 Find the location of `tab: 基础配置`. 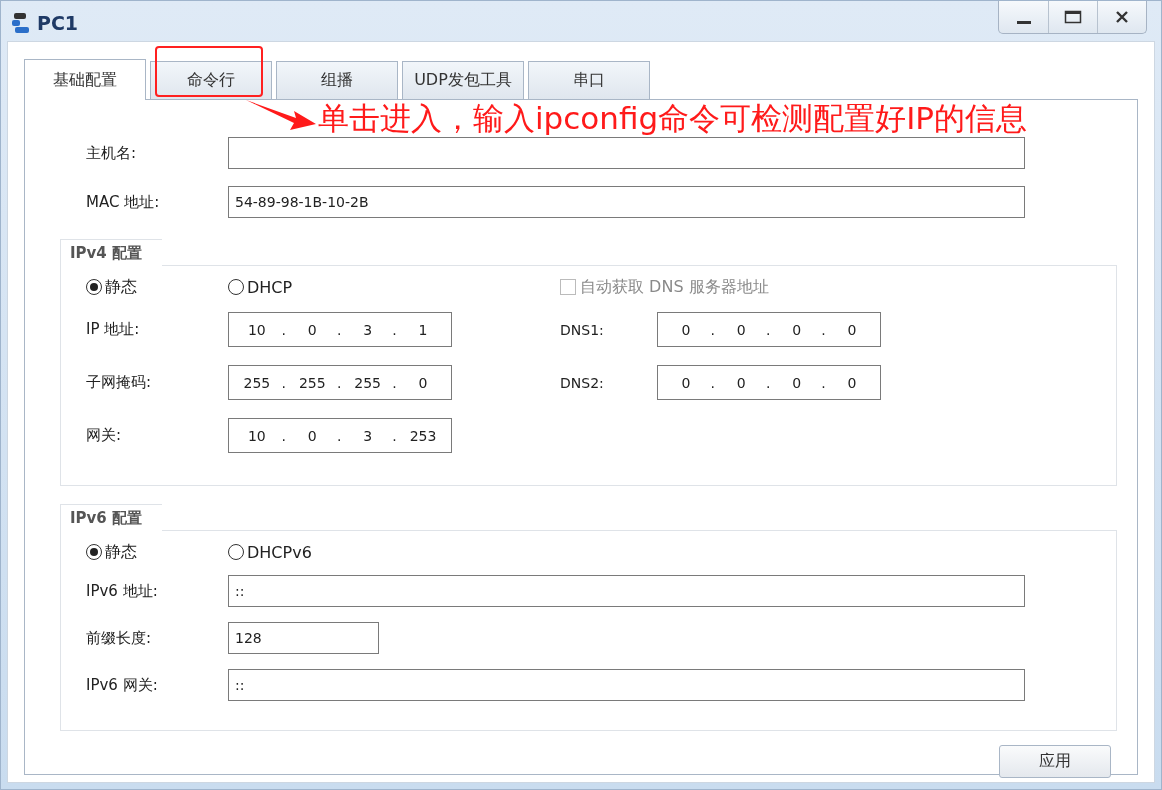

tab: 基础配置 is located at coordinates (85, 79).